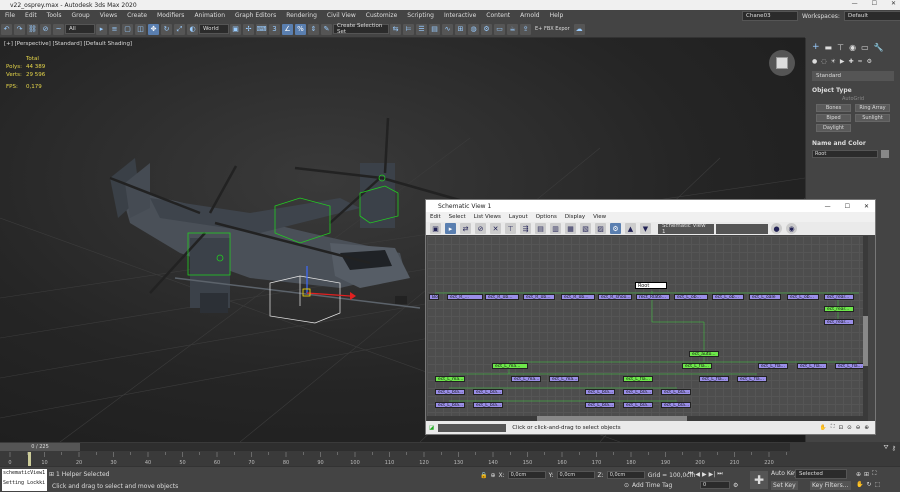  I want to click on render-production-icon: ☕, so click(512, 29).